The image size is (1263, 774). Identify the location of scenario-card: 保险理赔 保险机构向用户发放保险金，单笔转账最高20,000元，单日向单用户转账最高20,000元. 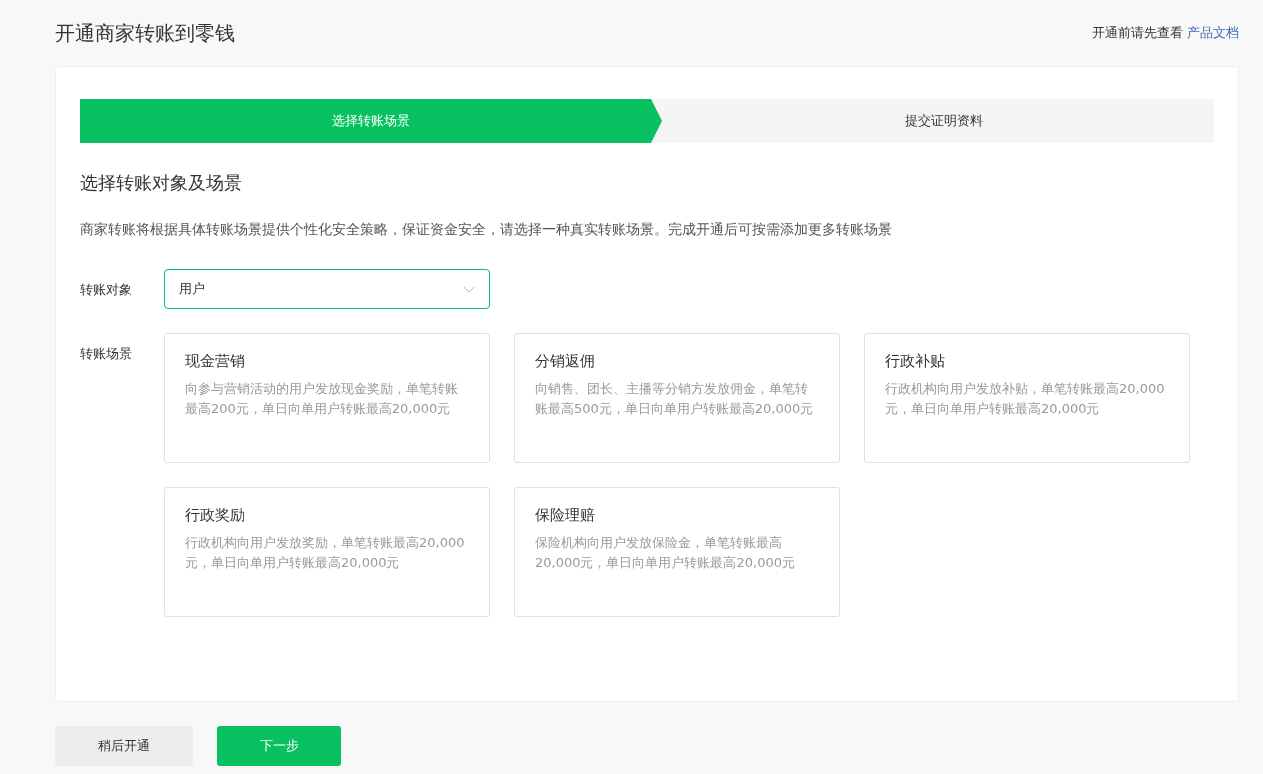
(677, 552).